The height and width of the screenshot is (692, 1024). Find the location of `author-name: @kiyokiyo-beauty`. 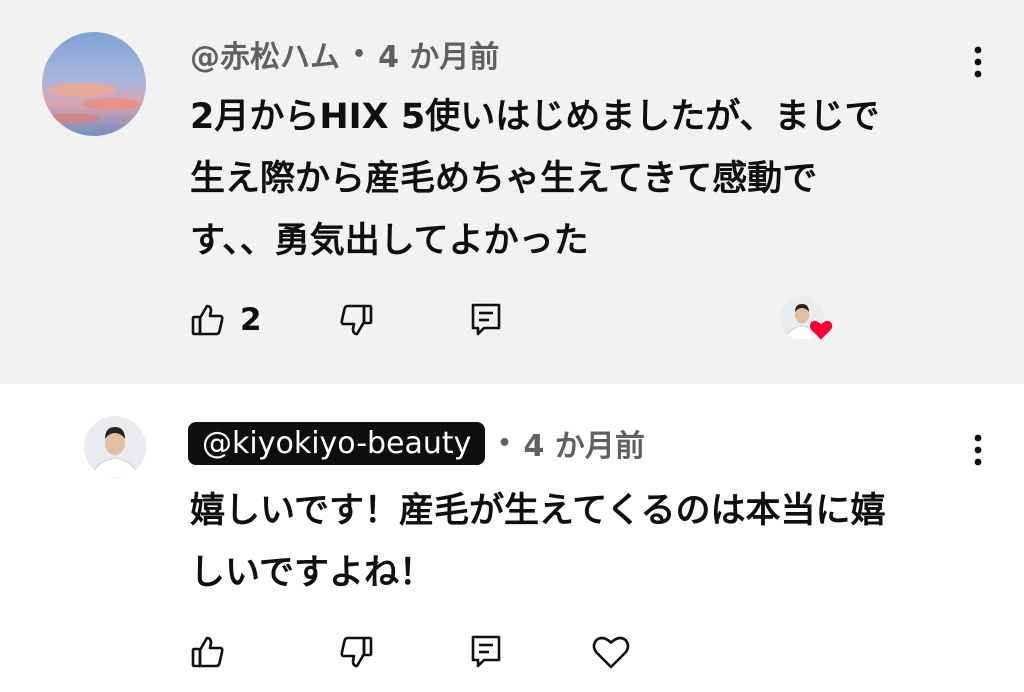

author-name: @kiyokiyo-beauty is located at coordinates (337, 443).